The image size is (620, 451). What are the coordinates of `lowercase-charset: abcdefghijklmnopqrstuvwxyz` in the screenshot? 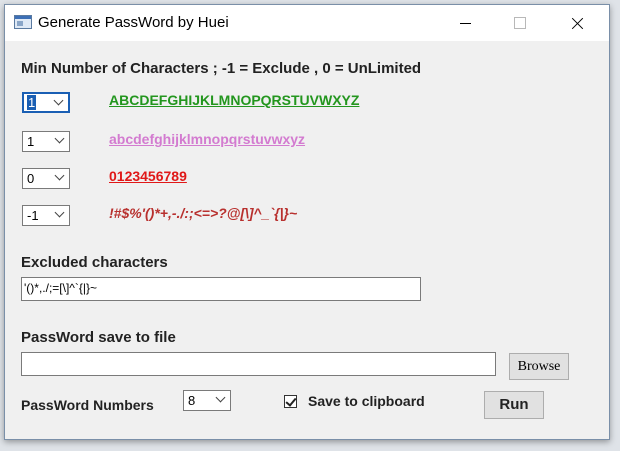 It's located at (207, 139).